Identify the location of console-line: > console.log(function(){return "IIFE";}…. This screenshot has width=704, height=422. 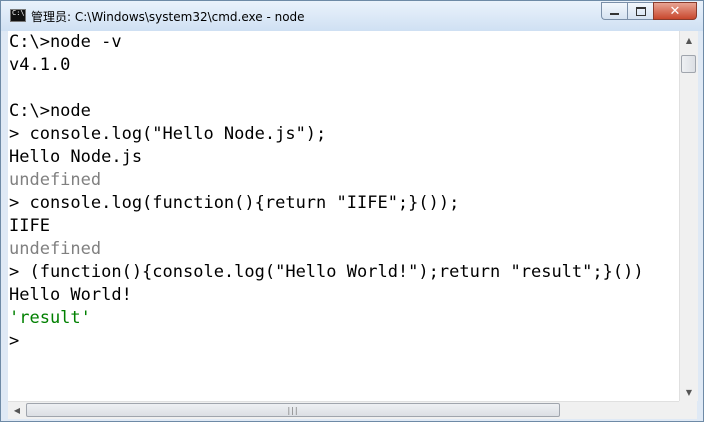
(234, 203).